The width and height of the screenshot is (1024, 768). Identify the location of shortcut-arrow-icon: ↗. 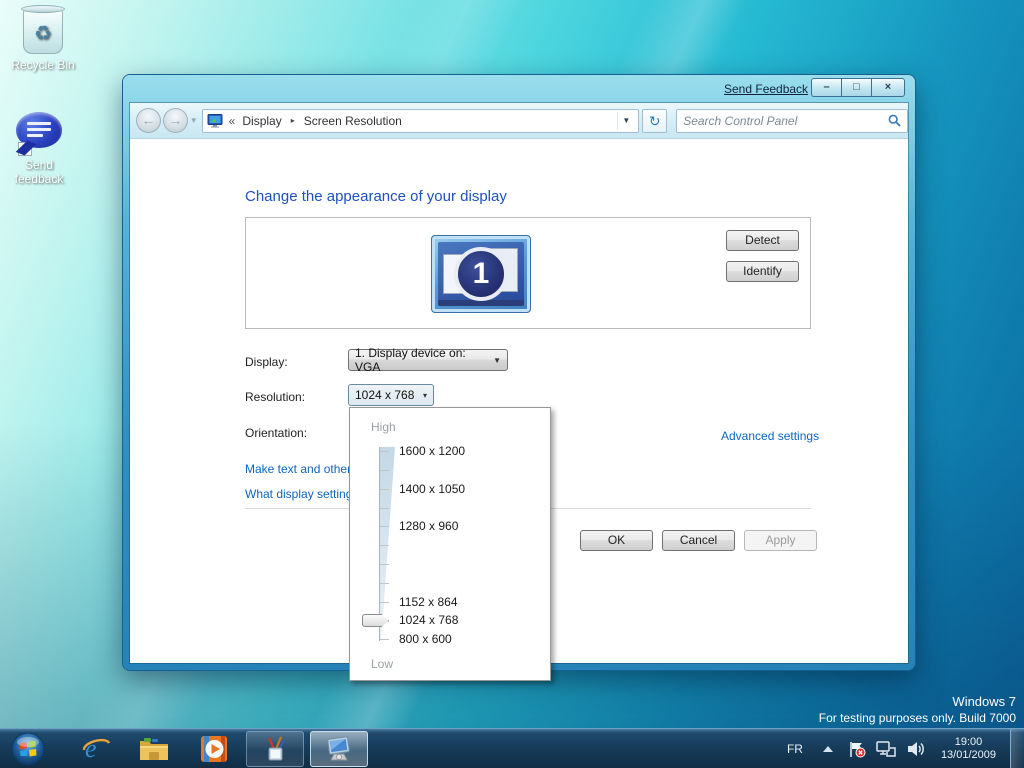
(25, 149).